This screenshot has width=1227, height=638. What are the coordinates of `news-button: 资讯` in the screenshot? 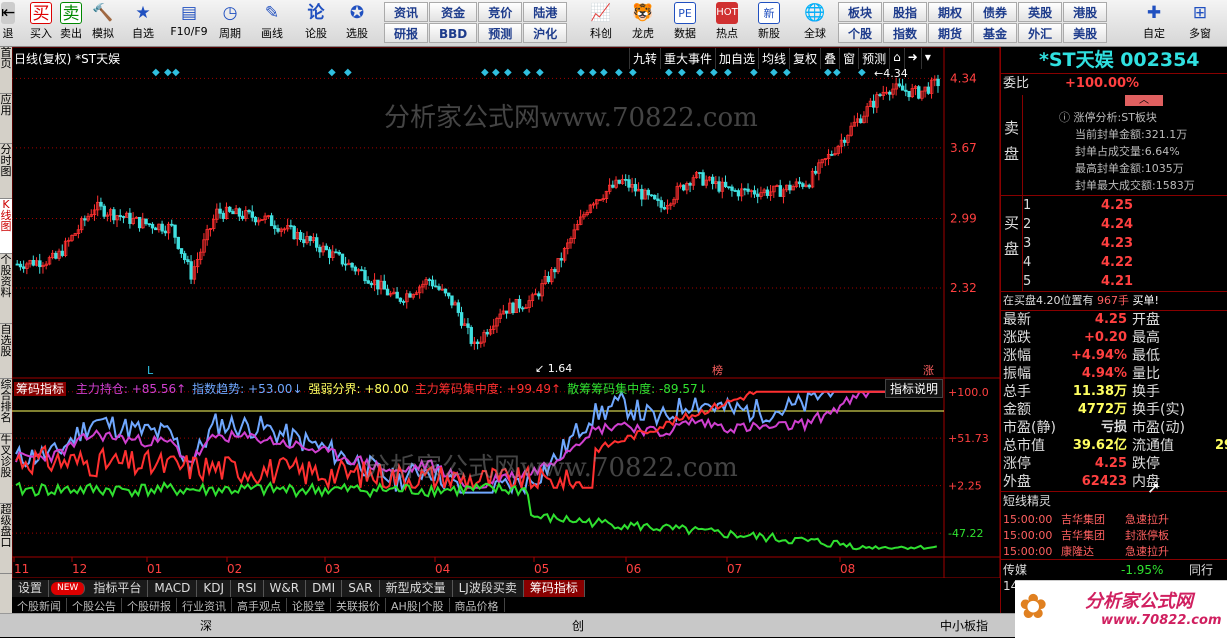 It's located at (406, 12).